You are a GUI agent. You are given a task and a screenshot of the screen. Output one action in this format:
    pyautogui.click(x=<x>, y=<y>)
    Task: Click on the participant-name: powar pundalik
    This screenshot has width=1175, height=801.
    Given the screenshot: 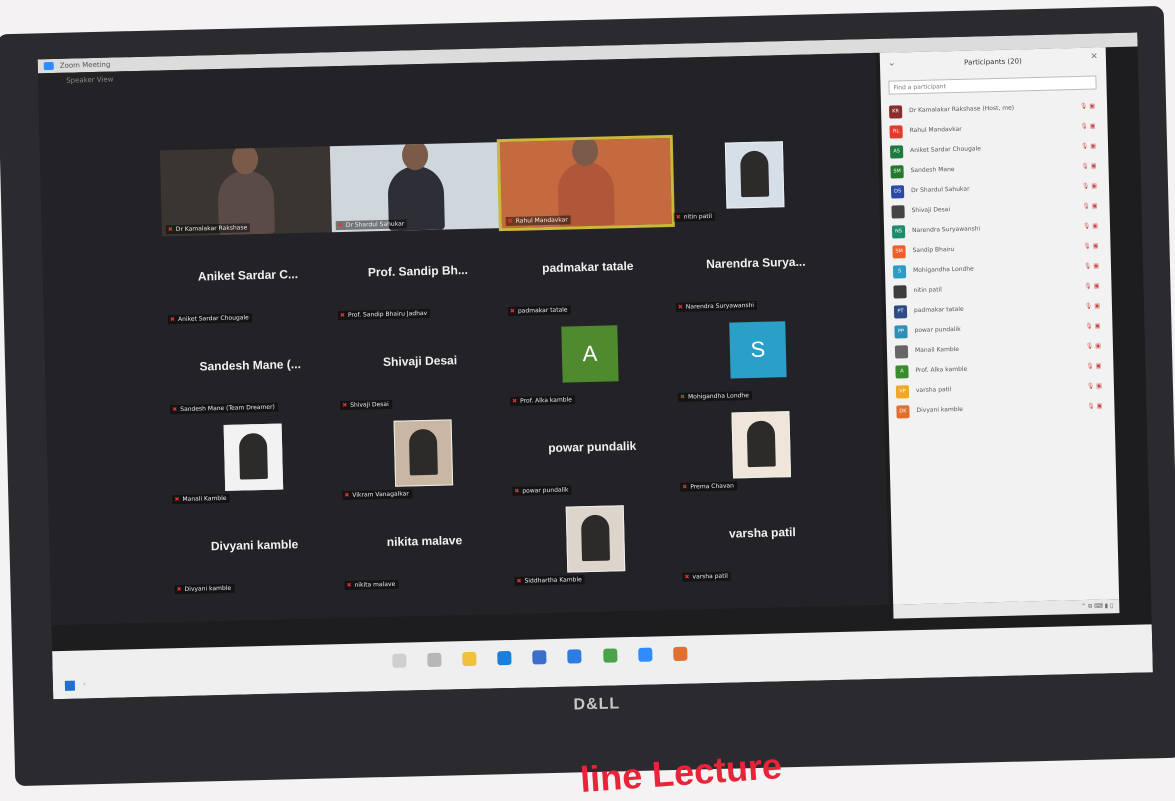 What is the action you would take?
    pyautogui.click(x=545, y=490)
    